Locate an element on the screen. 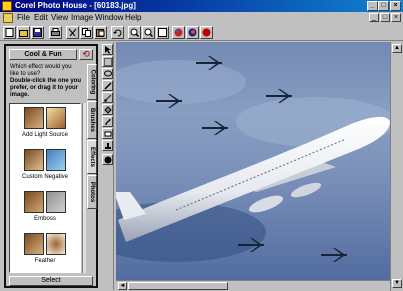  minimize-button: _ is located at coordinates (372, 6).